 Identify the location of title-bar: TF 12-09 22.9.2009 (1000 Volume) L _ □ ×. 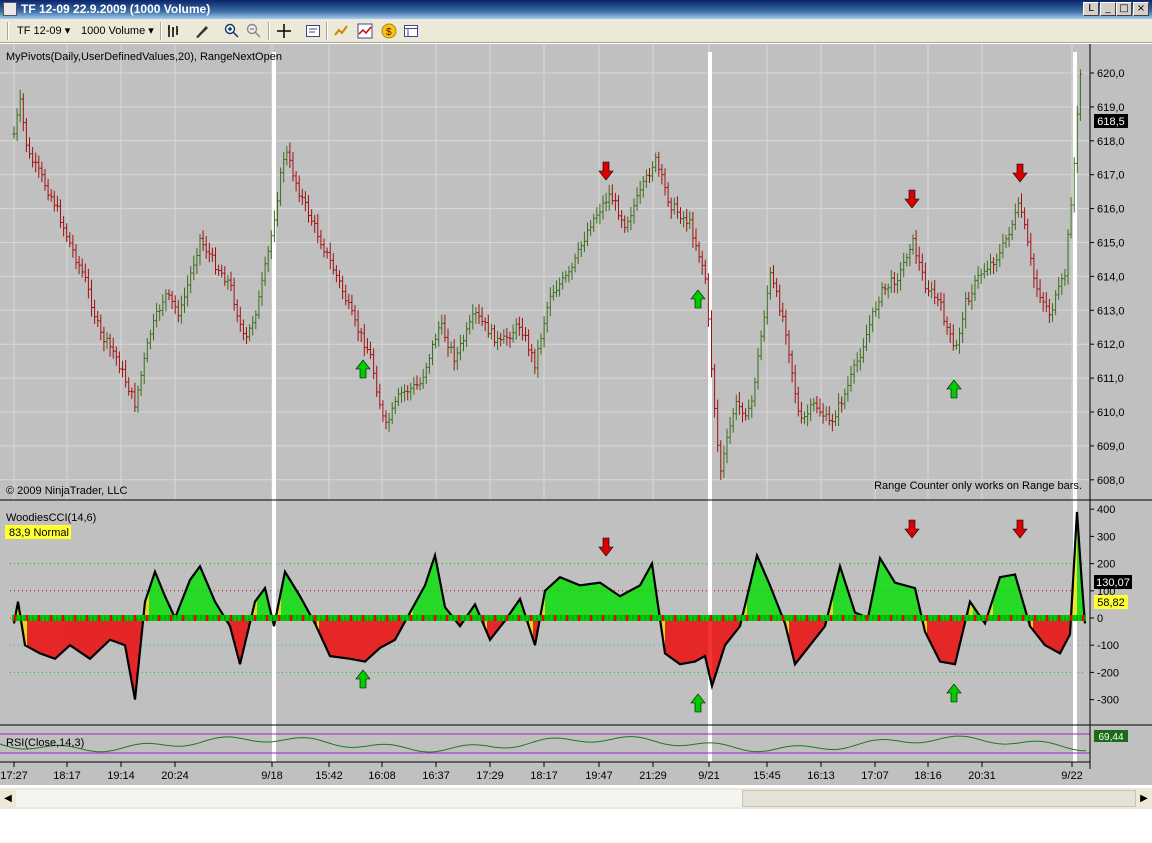
(576, 9).